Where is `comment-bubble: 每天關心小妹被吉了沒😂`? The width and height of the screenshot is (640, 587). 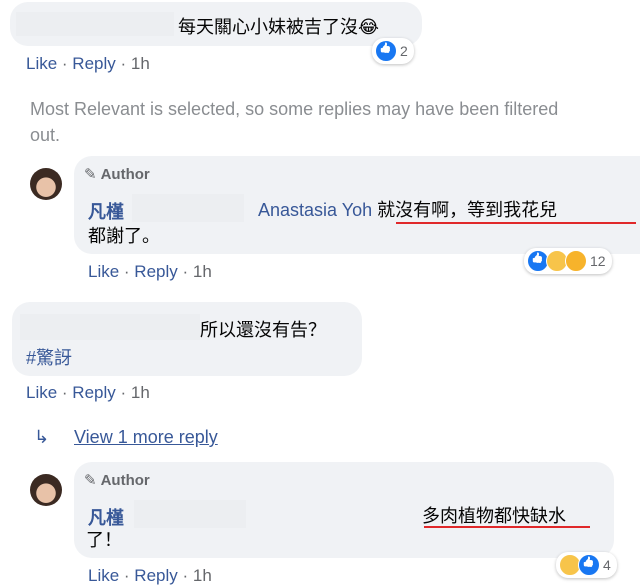 comment-bubble: 每天關心小妹被吉了沒😂 is located at coordinates (216, 24).